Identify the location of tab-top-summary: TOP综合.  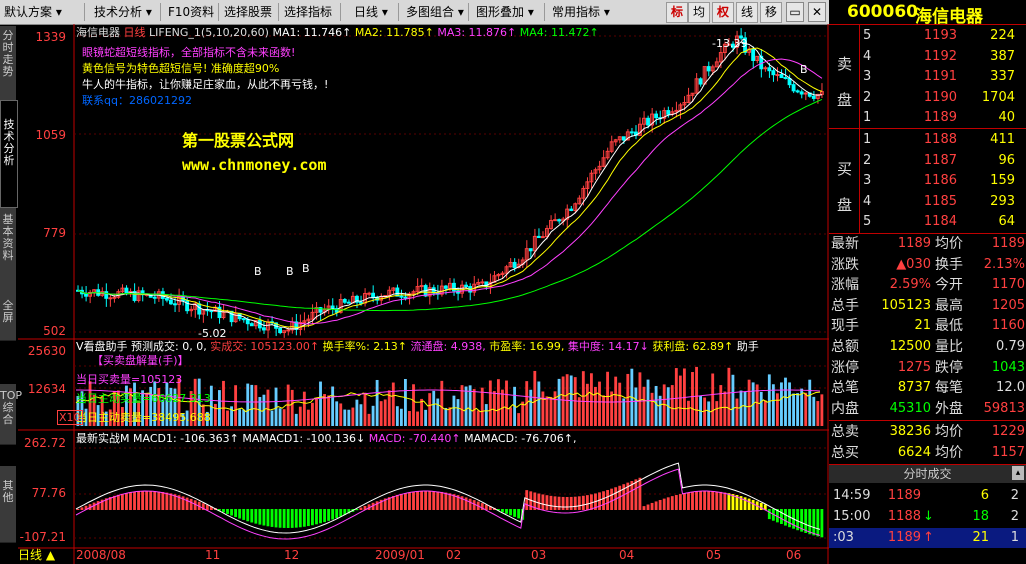
(11, 414).